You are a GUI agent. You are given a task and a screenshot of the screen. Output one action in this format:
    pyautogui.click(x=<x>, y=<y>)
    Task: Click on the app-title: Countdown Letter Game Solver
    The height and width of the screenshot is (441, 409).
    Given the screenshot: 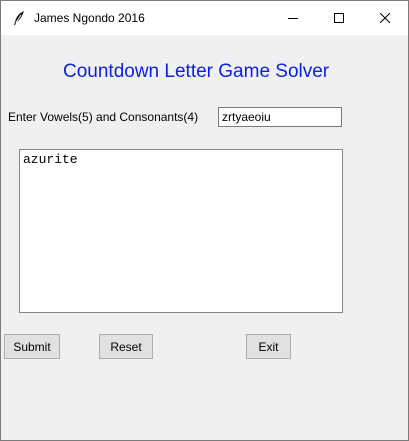 What is the action you would take?
    pyautogui.click(x=196, y=71)
    